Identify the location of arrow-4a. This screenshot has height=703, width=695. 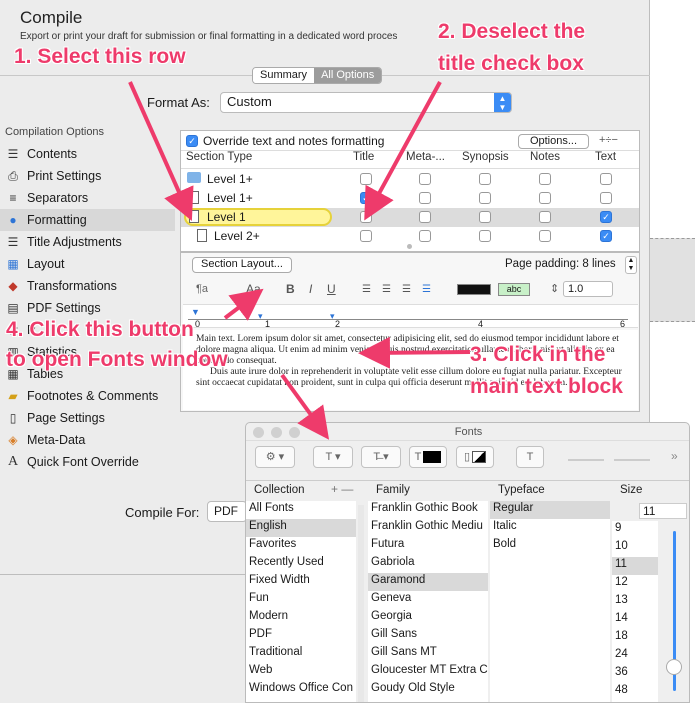
(243, 304).